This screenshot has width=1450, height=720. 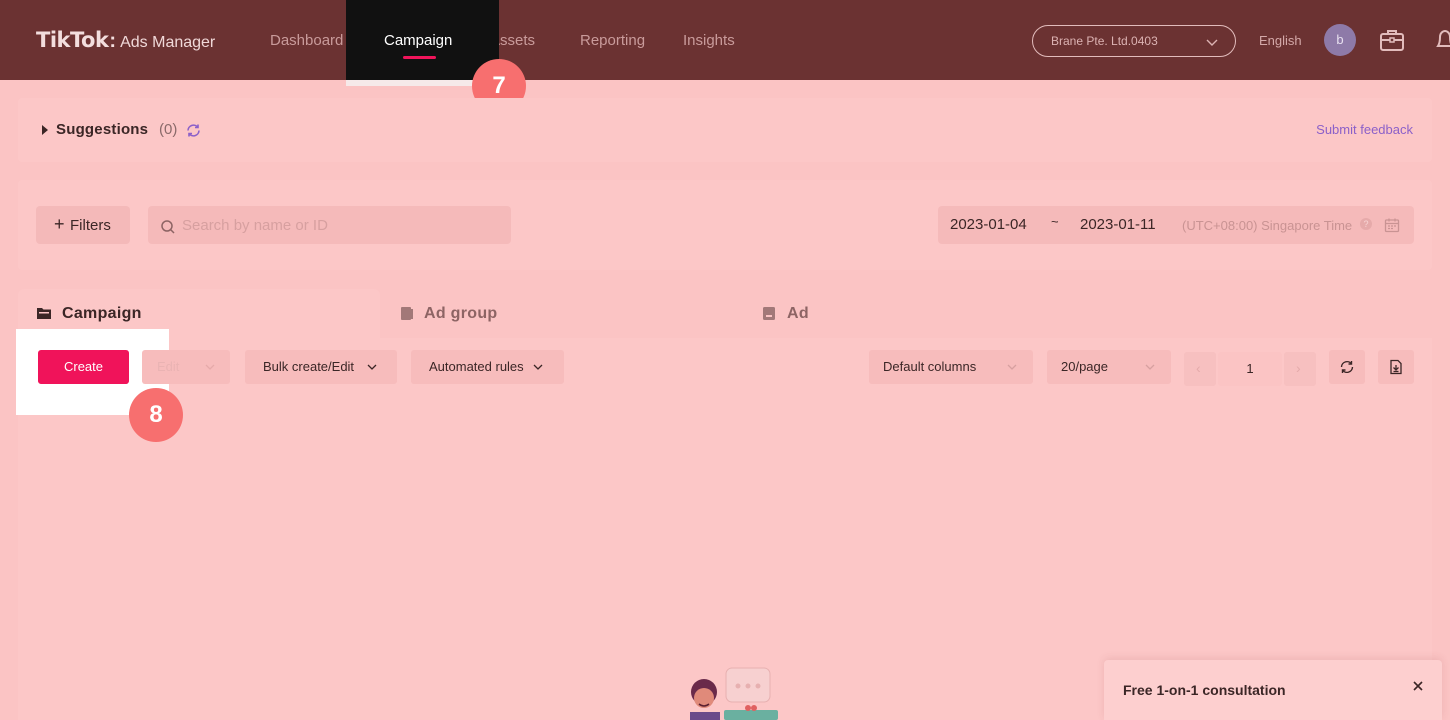 I want to click on account-selector: Brane Pte. Ltd.0403, so click(x=1134, y=41).